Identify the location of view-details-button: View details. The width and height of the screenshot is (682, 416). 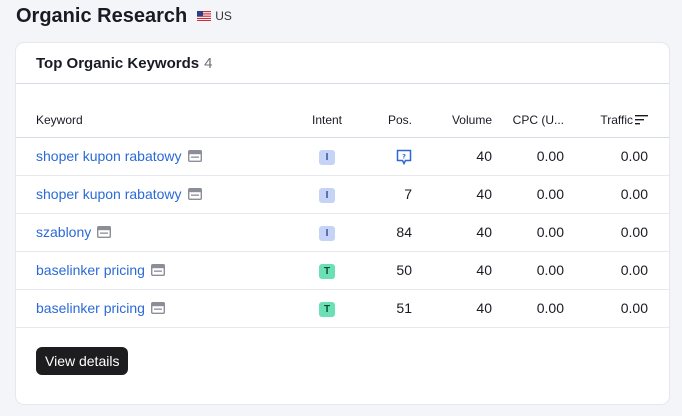
(82, 361).